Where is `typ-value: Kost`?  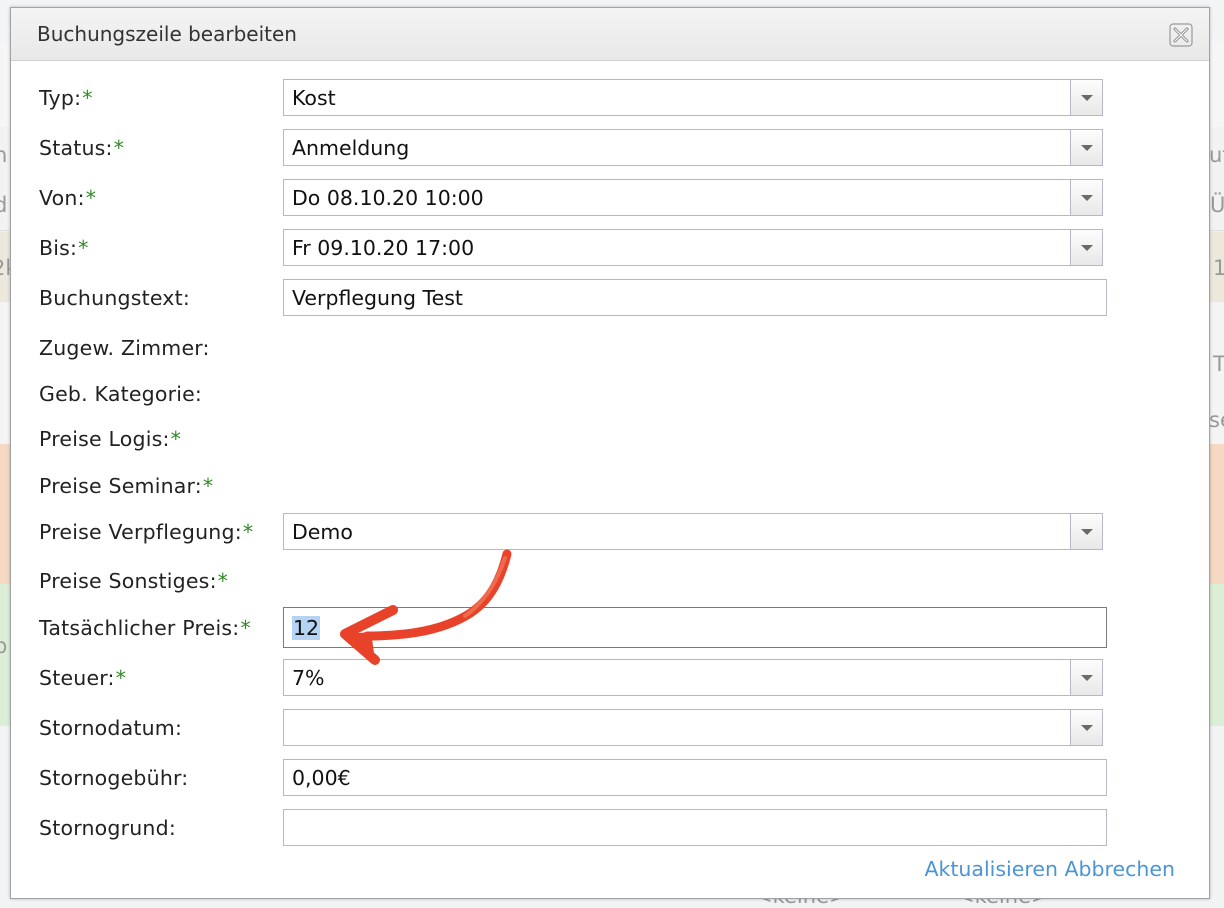 typ-value: Kost is located at coordinates (314, 98).